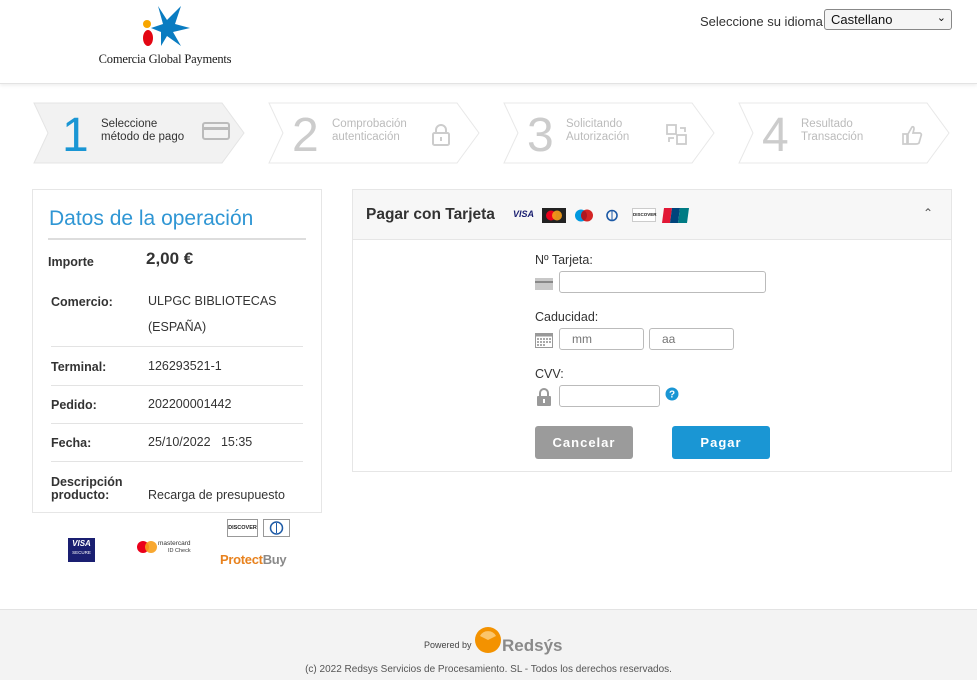  What do you see at coordinates (584, 442) in the screenshot?
I see `cancel-button: Cancelar` at bounding box center [584, 442].